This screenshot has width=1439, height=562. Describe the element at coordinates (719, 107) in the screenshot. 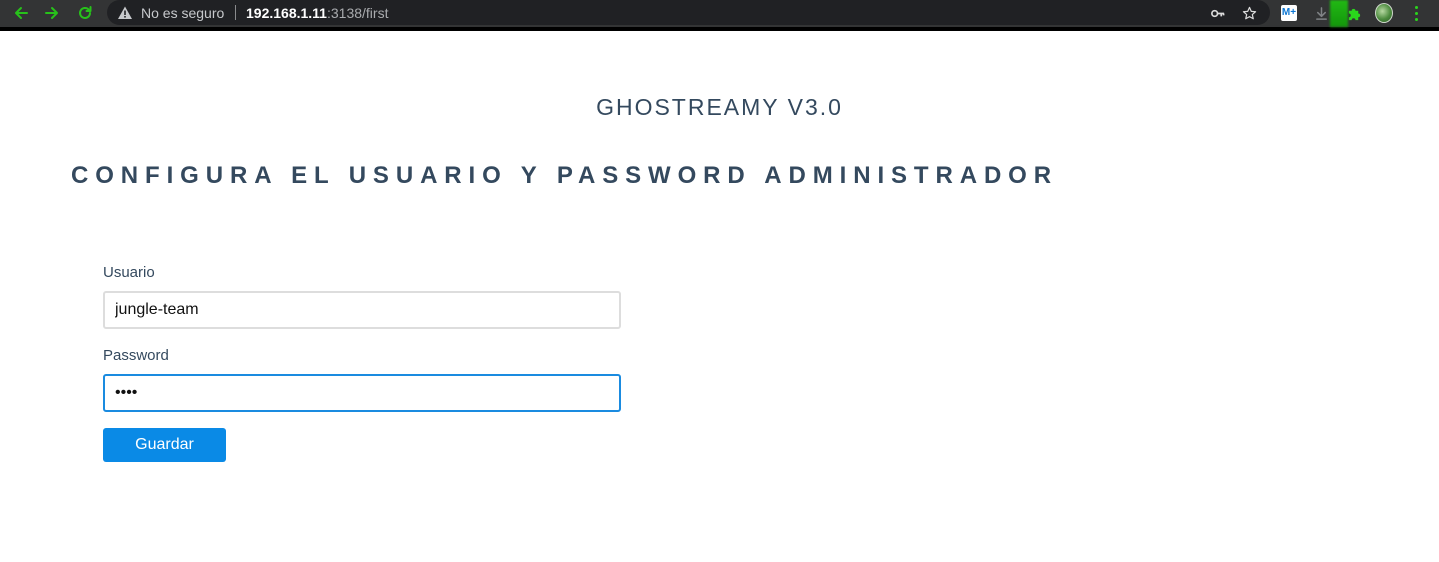

I see `app-title: GHOSTREAMY V3.0` at that location.